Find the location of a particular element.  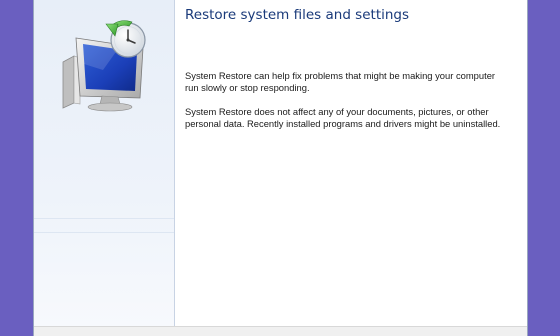

desktop-background-left is located at coordinates (16, 168).